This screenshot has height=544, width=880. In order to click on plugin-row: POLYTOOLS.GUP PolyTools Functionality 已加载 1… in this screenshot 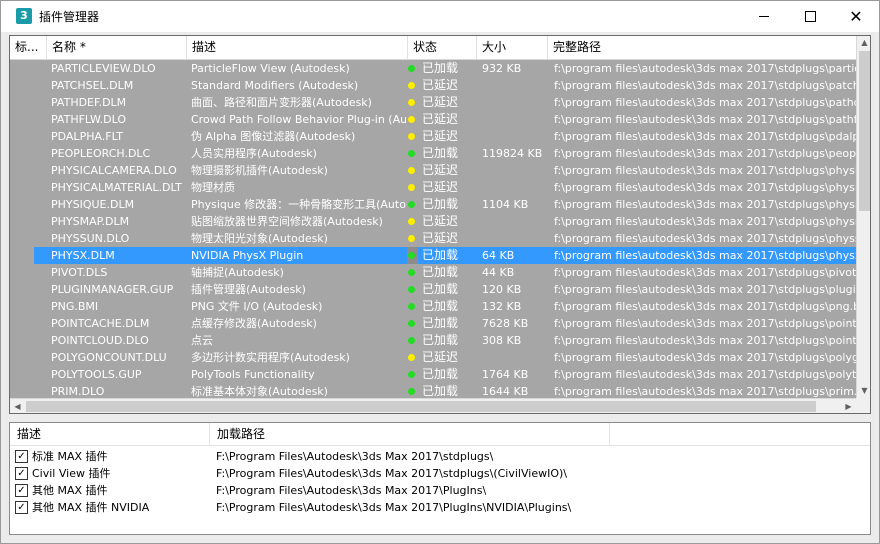, I will do `click(433, 374)`.